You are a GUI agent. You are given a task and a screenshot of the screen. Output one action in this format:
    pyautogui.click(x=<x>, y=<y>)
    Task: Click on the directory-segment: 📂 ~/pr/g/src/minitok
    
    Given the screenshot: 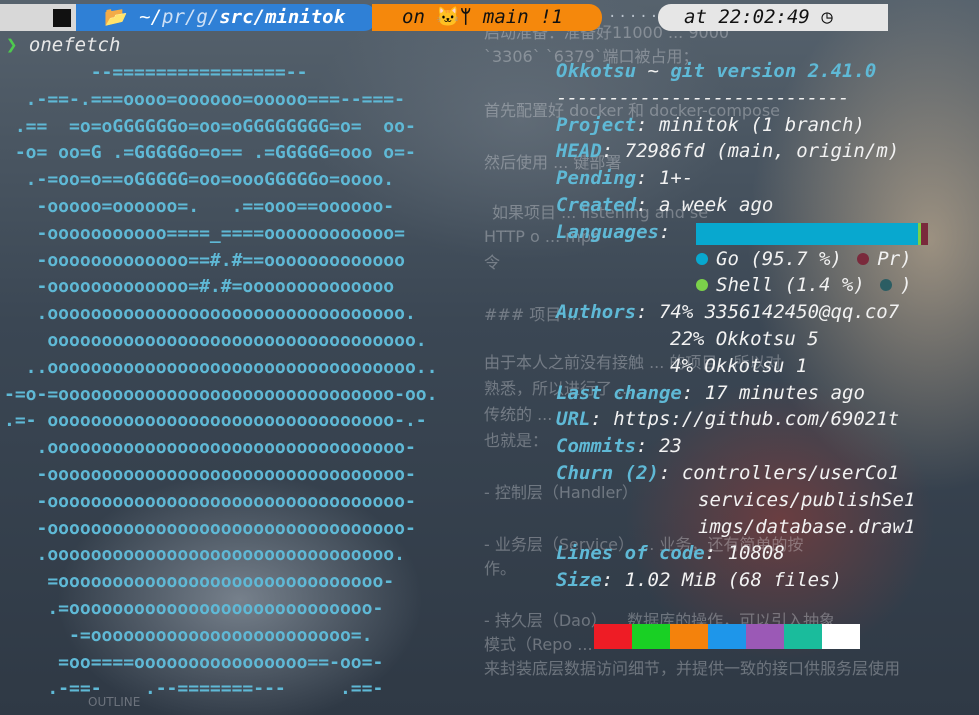 What is the action you would take?
    pyautogui.click(x=226, y=17)
    